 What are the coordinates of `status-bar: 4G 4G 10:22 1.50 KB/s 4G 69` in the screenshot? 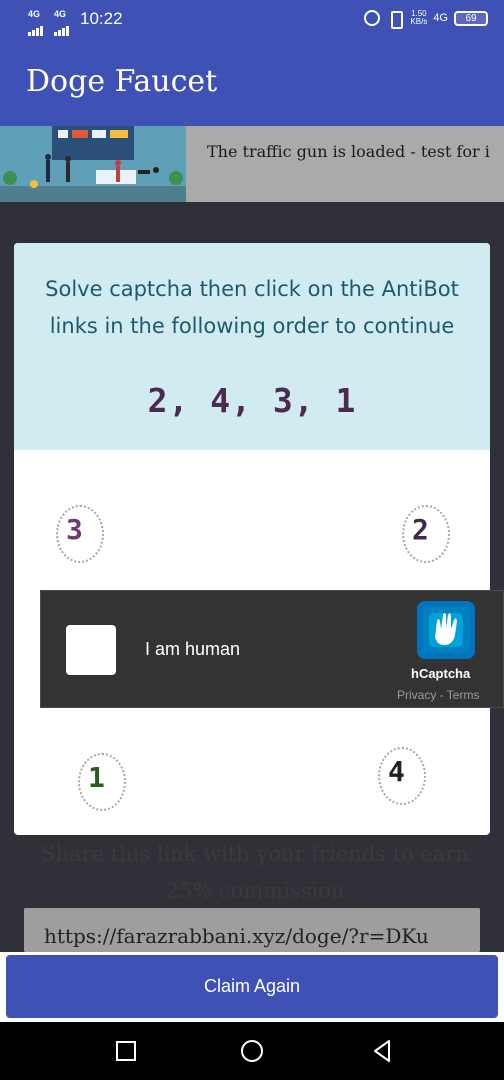 It's located at (252, 20).